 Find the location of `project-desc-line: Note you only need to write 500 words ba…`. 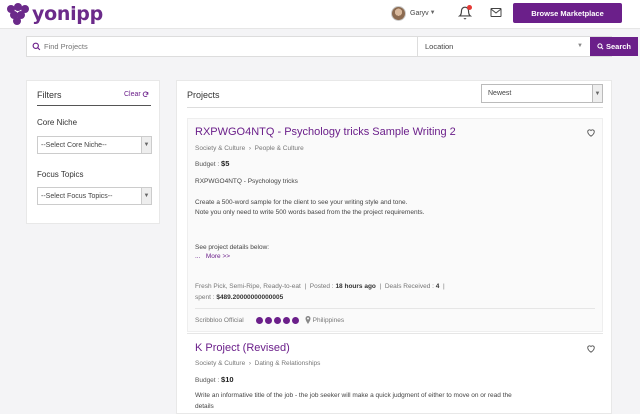

project-desc-line: Note you only need to write 500 words ba… is located at coordinates (310, 212).